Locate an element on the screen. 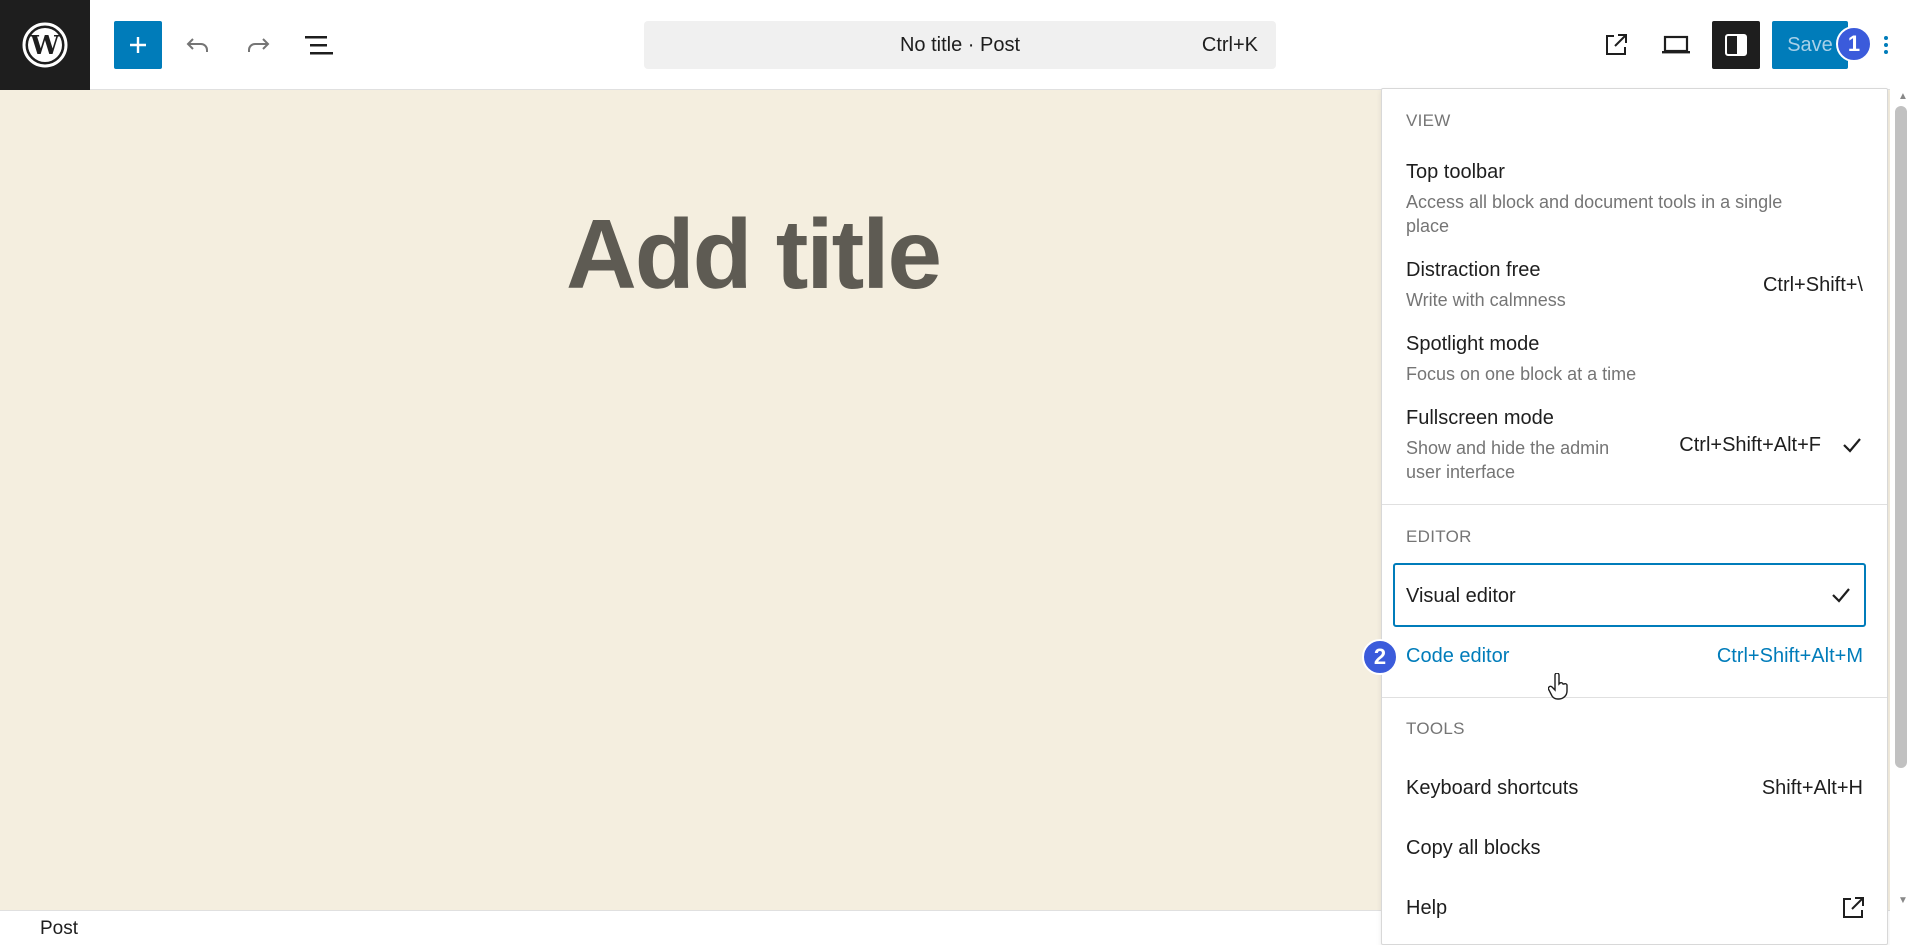 Image resolution: width=1920 pixels, height=945 pixels. menu-item-shortcut: Ctrl+Shift+Alt+F is located at coordinates (1750, 445).